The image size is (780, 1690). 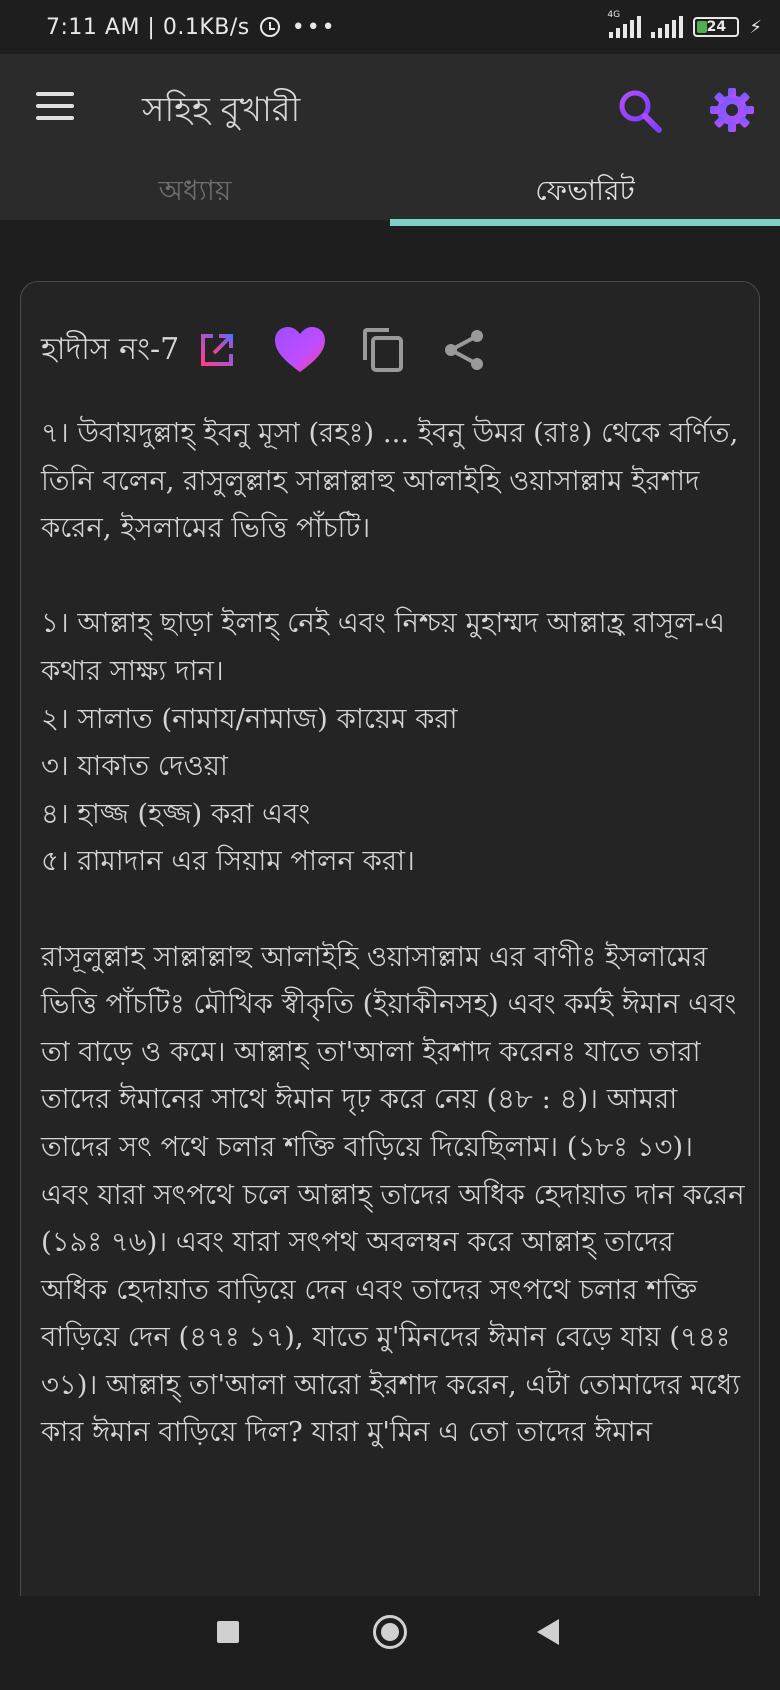 I want to click on hadith-pillar-5: ৫। রামাদান এর সিয়াম পালন করা।, so click(x=228, y=861).